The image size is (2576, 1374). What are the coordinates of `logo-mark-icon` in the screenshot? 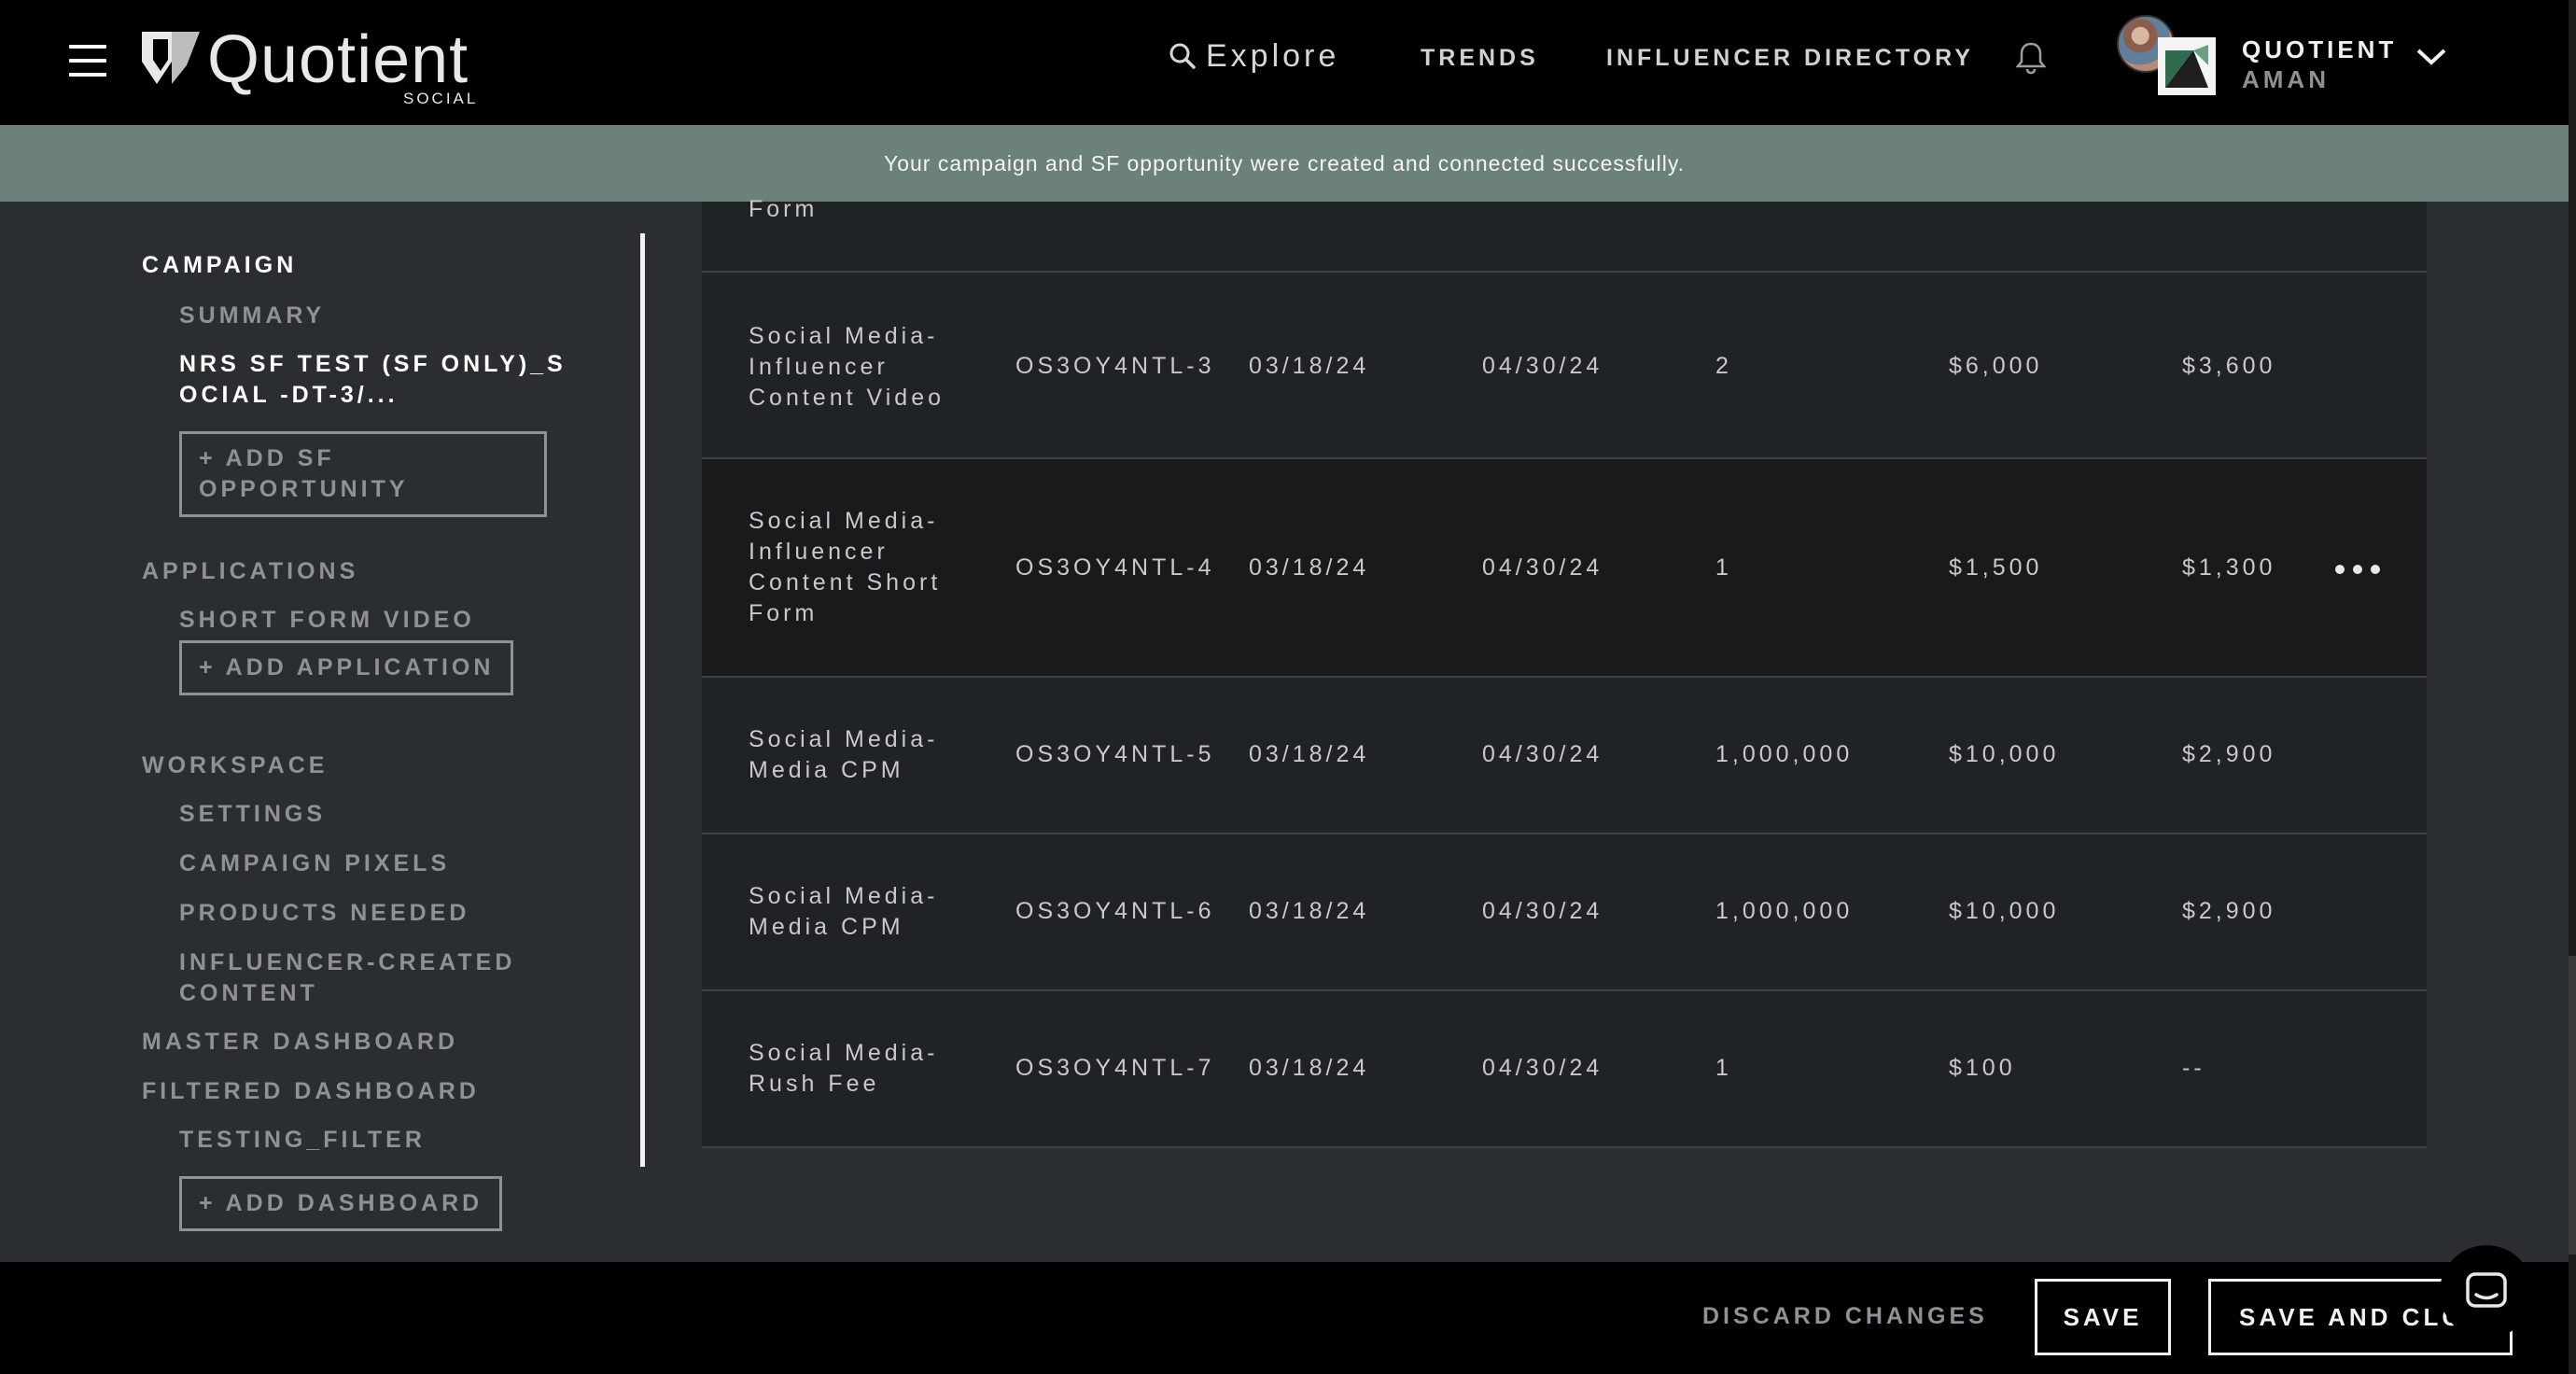 It's located at (171, 58).